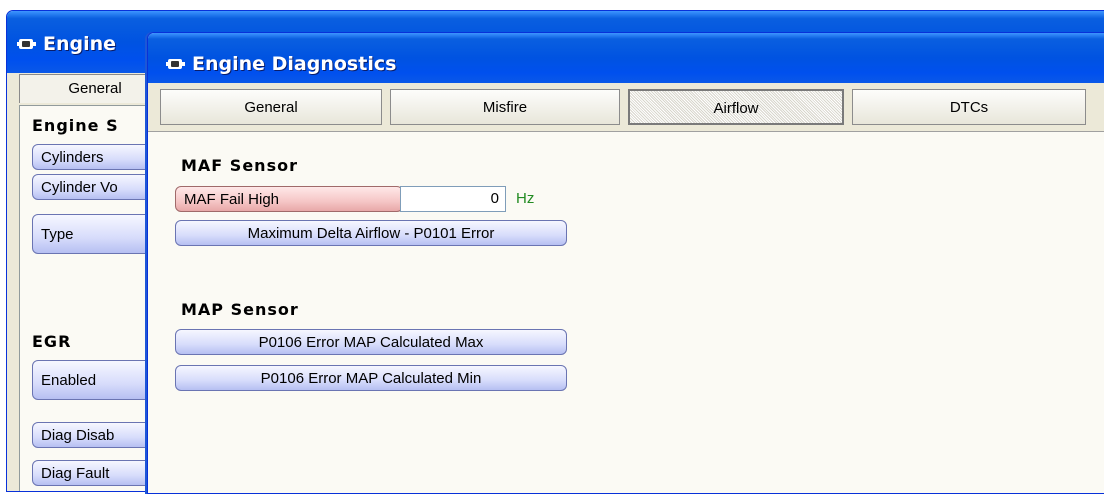 Image resolution: width=1104 pixels, height=494 pixels. What do you see at coordinates (371, 233) in the screenshot?
I see `max-delta-airflow-button: Maximum Delta Airflow - P0101 Error` at bounding box center [371, 233].